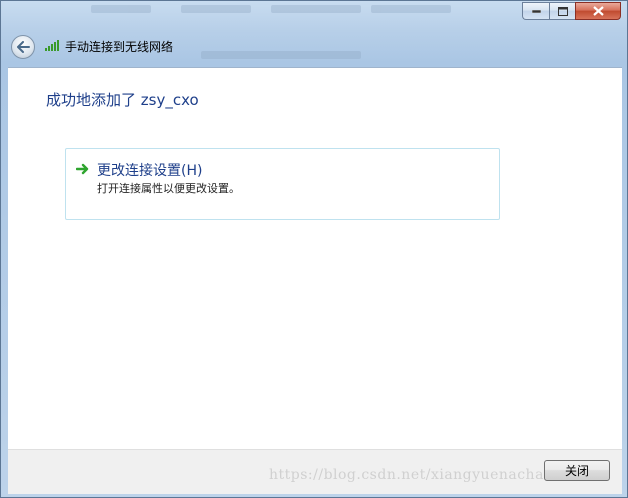 This screenshot has height=498, width=628. What do you see at coordinates (150, 171) in the screenshot?
I see `link-title: 更改连接设置(H)` at bounding box center [150, 171].